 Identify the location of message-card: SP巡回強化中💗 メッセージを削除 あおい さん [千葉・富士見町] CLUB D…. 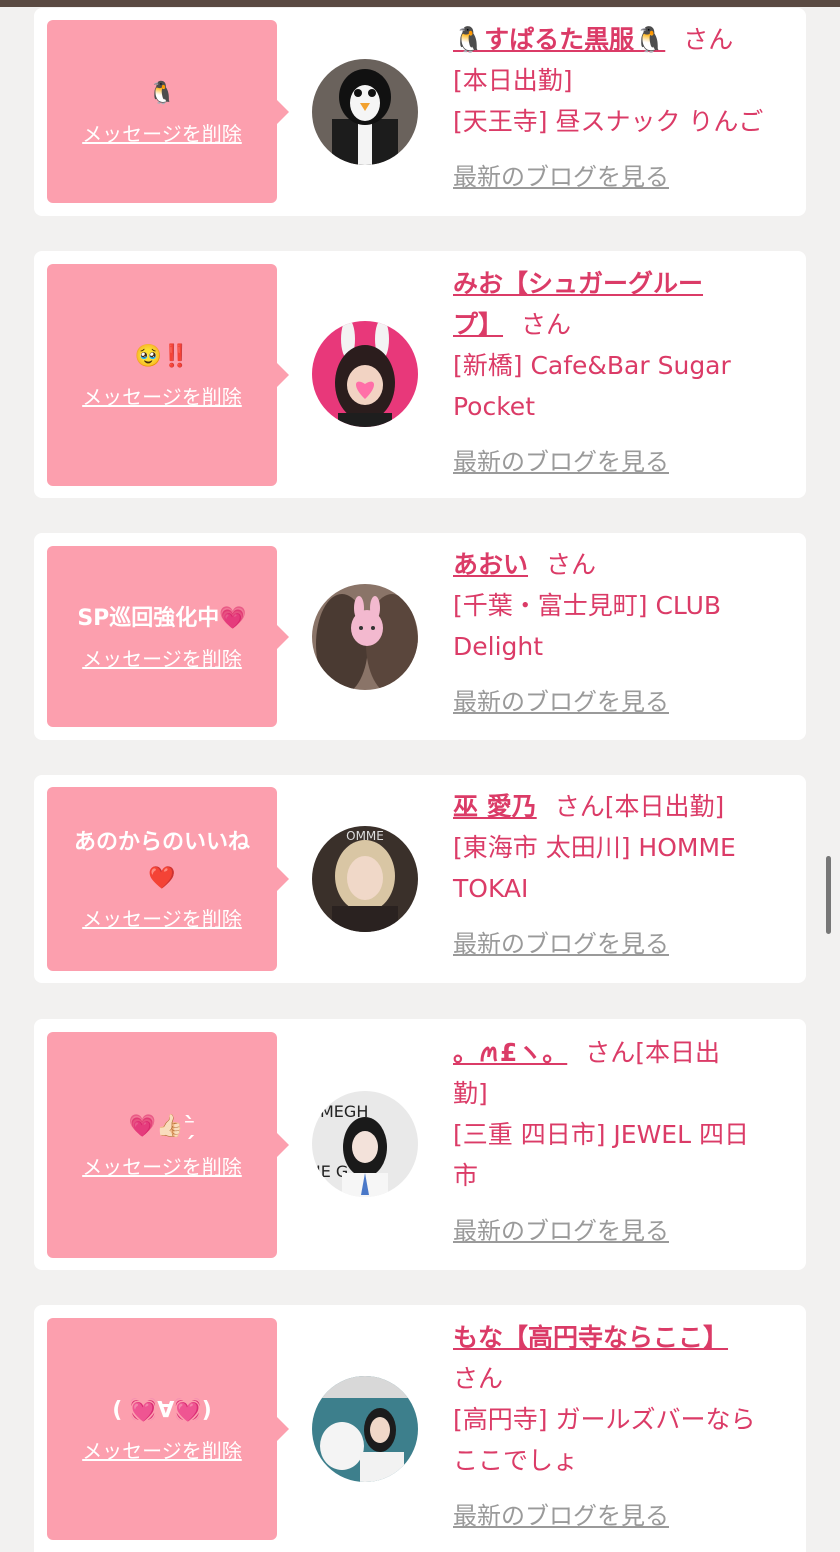
(420, 636).